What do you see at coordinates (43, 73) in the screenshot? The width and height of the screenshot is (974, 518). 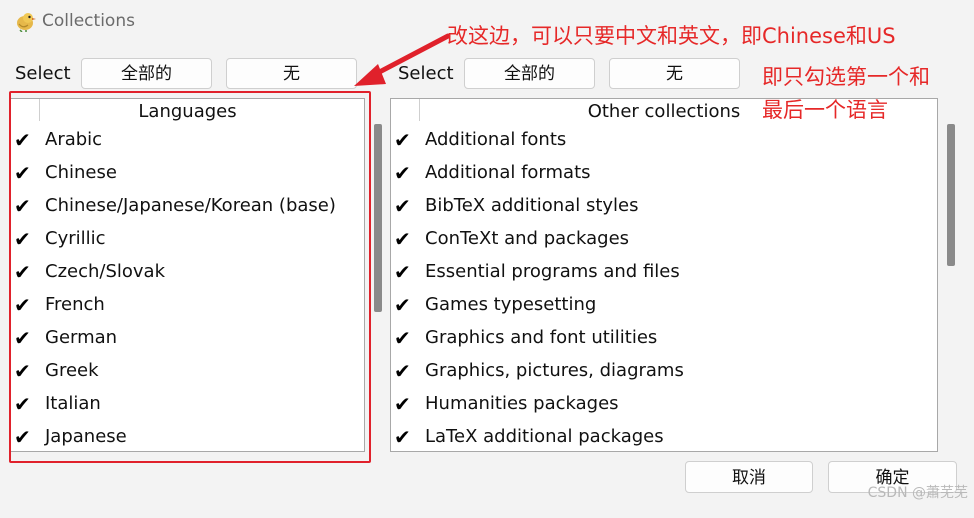 I see `left-select-label: Select` at bounding box center [43, 73].